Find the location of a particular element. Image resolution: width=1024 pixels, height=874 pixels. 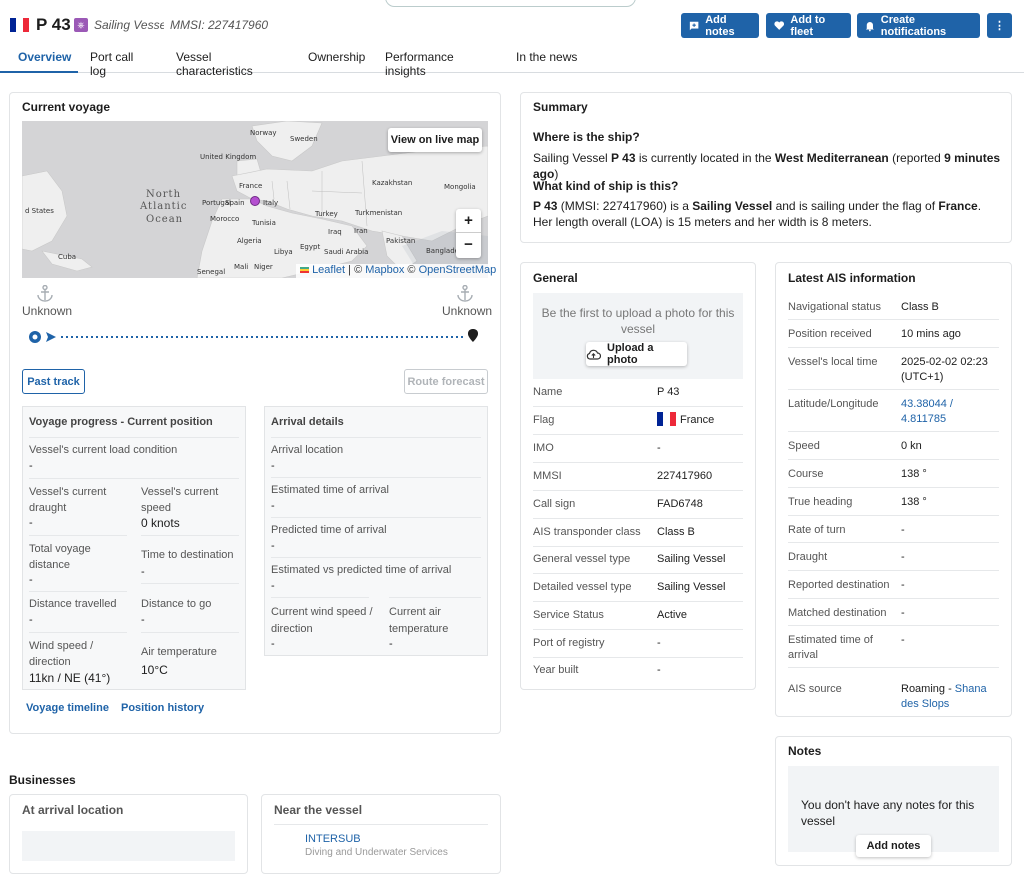

tab-in-the-news: In the news is located at coordinates (549, 58).